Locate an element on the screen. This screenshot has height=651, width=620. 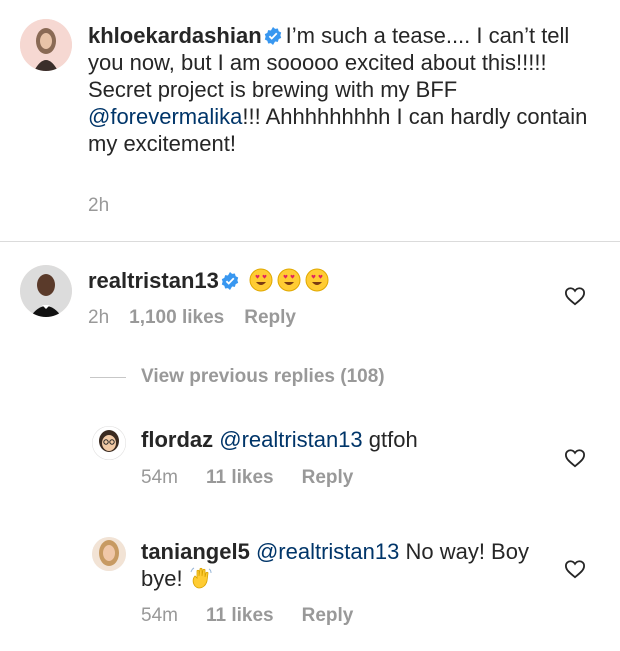
taniangel5-avatar-image is located at coordinates (109, 554).